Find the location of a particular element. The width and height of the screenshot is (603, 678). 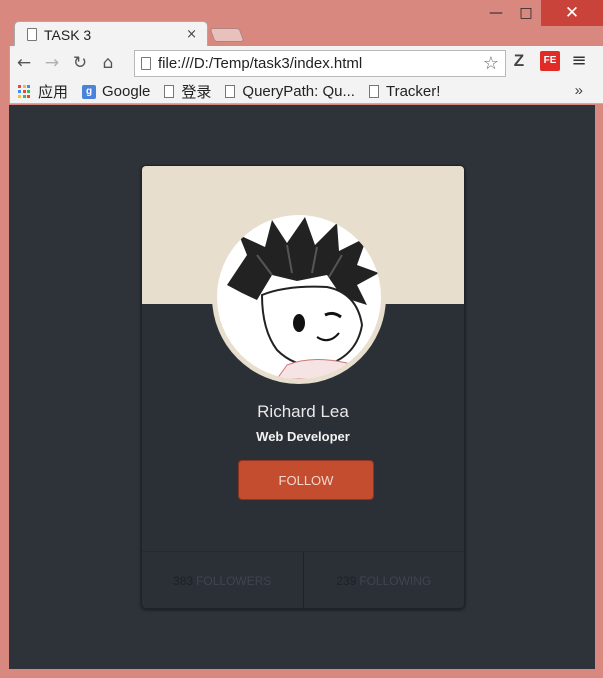

bookmark-google: g Google is located at coordinates (116, 91).